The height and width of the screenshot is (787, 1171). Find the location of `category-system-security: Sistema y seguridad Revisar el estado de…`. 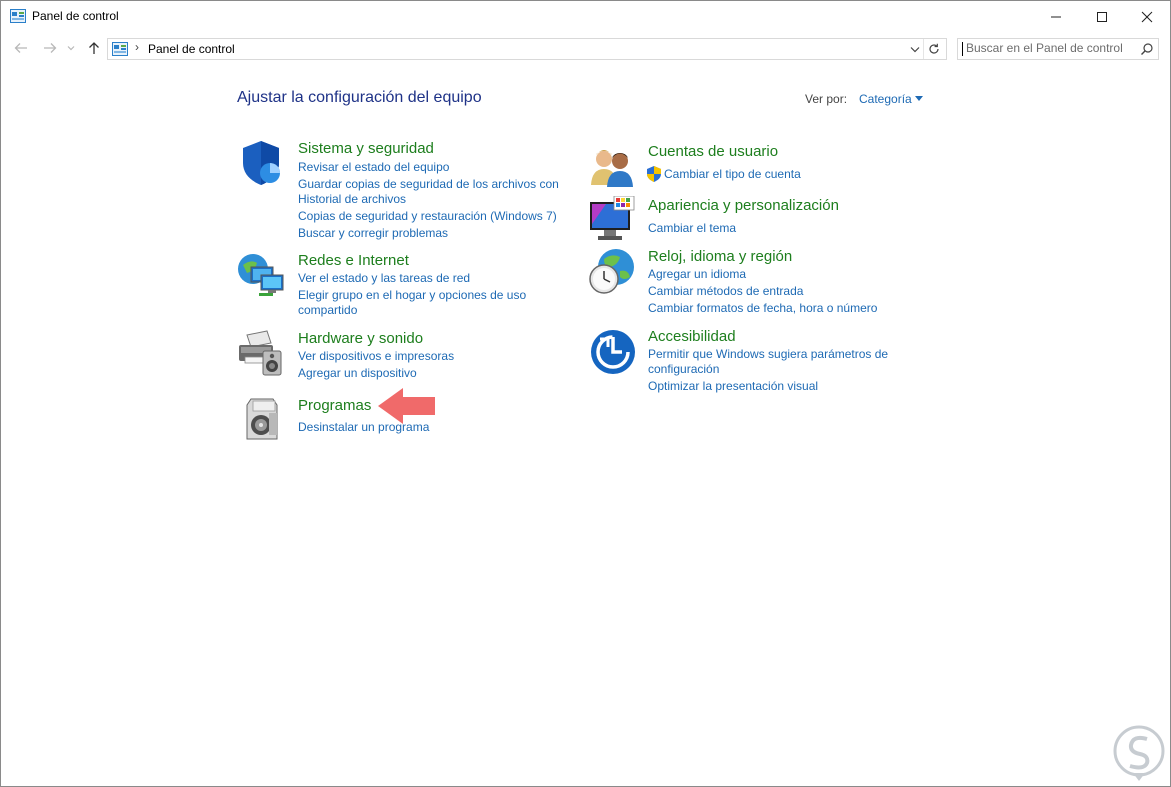

category-system-security: Sistema y seguridad Revisar el estado de… is located at coordinates (402, 191).